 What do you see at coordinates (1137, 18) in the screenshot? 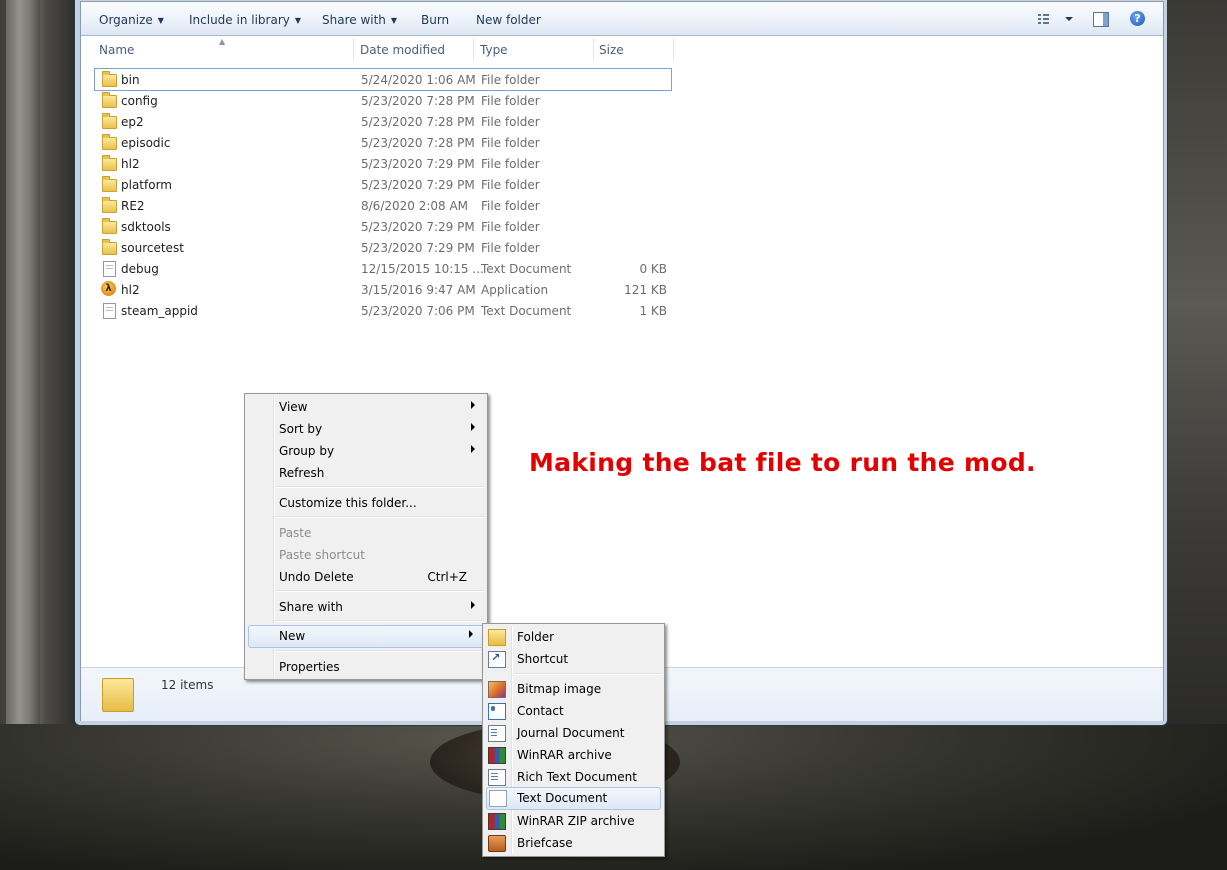
I see `help-button: ?` at bounding box center [1137, 18].